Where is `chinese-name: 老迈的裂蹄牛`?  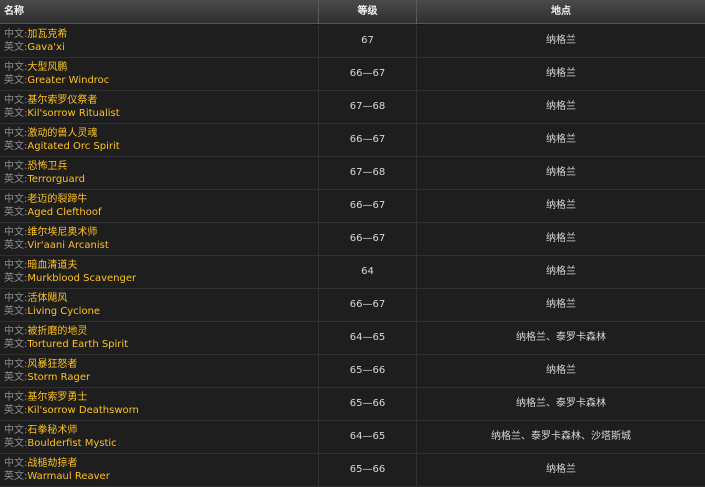
chinese-name: 老迈的裂蹄牛 is located at coordinates (57, 199).